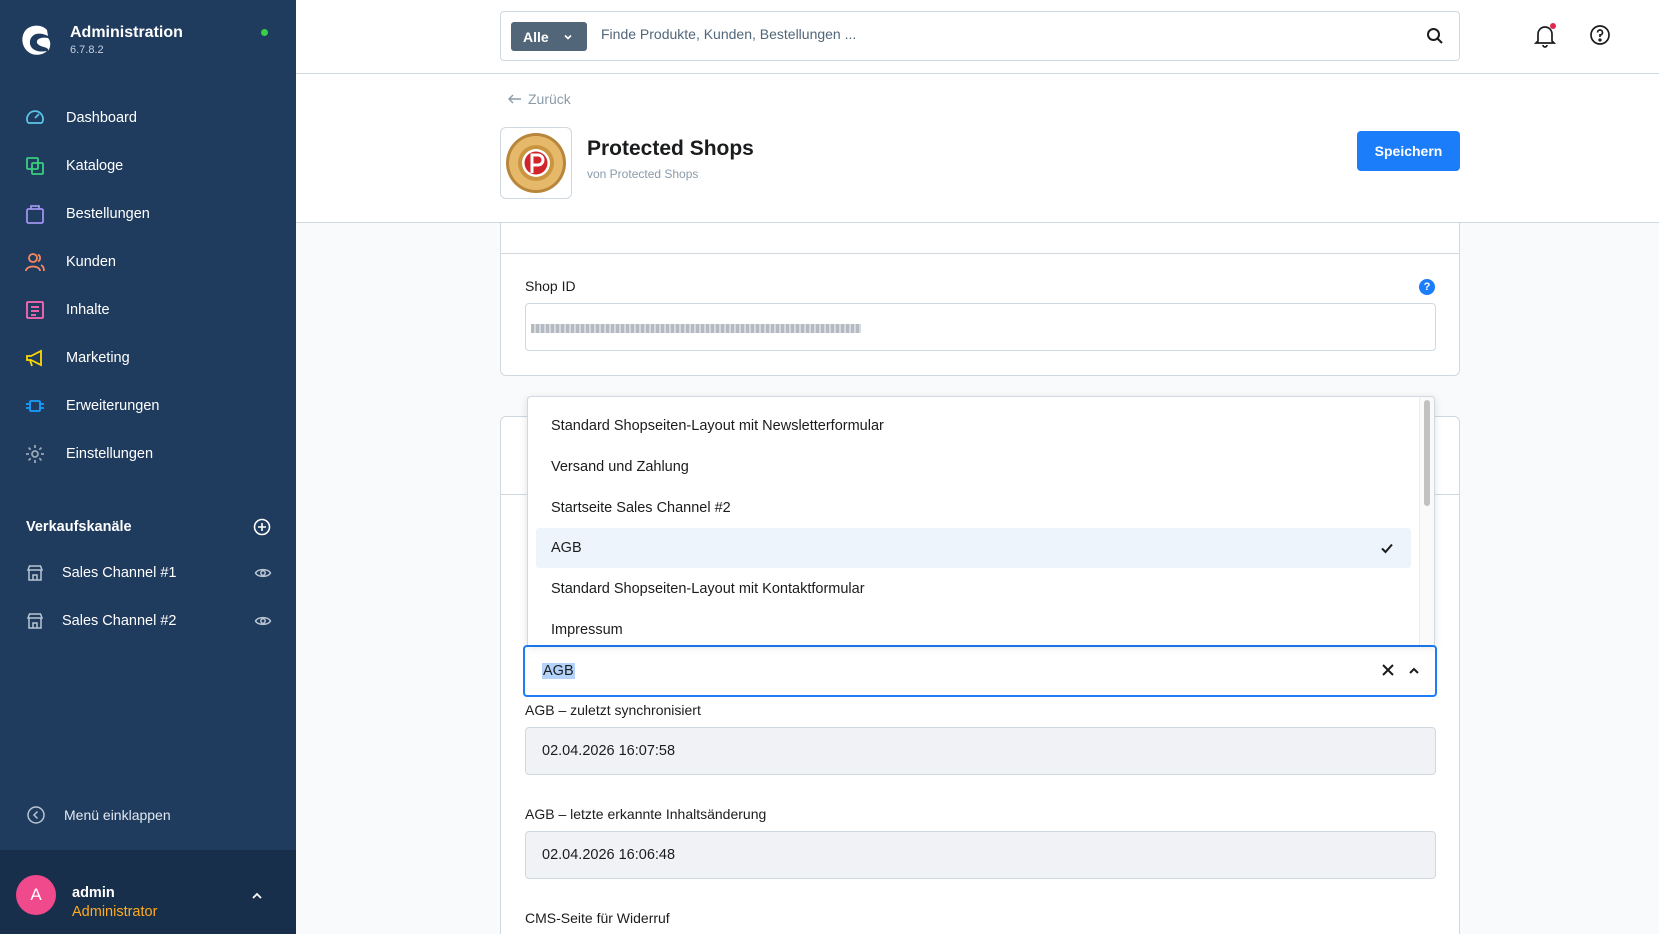  I want to click on collapse-label: Menü einklappen, so click(117, 815).